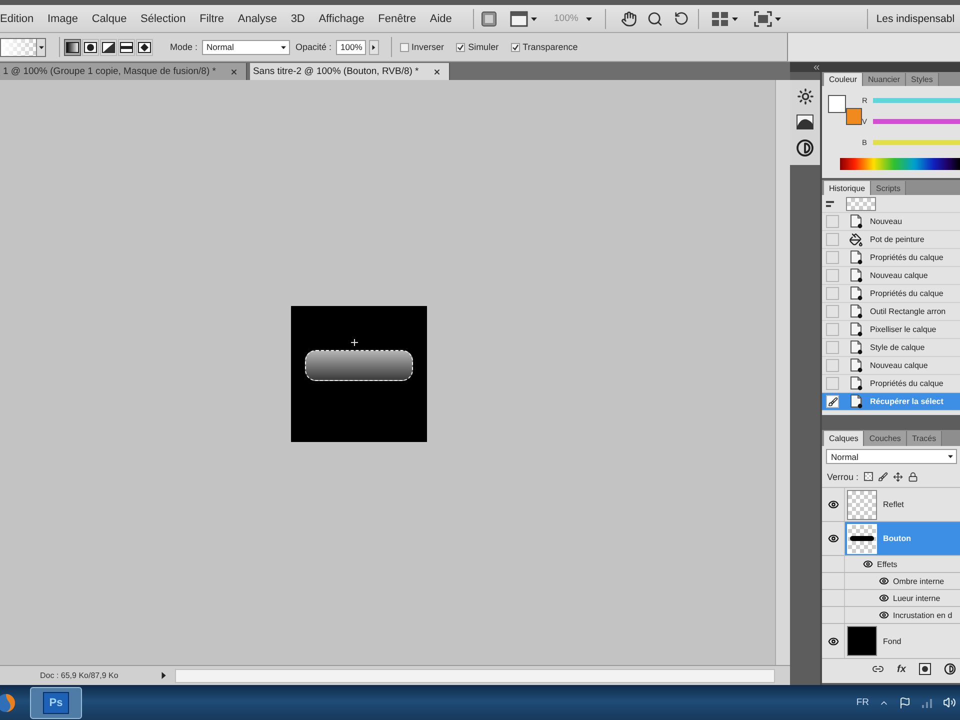  I want to click on menu-item: Affichage, so click(341, 19).